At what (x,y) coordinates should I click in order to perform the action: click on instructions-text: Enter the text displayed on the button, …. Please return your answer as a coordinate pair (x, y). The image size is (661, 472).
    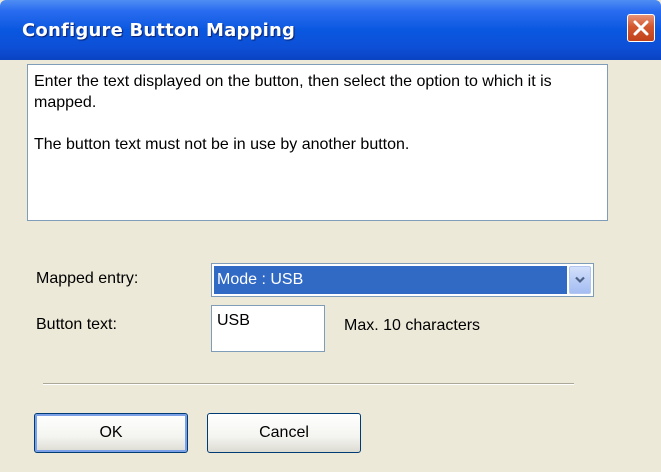
    Looking at the image, I should click on (293, 92).